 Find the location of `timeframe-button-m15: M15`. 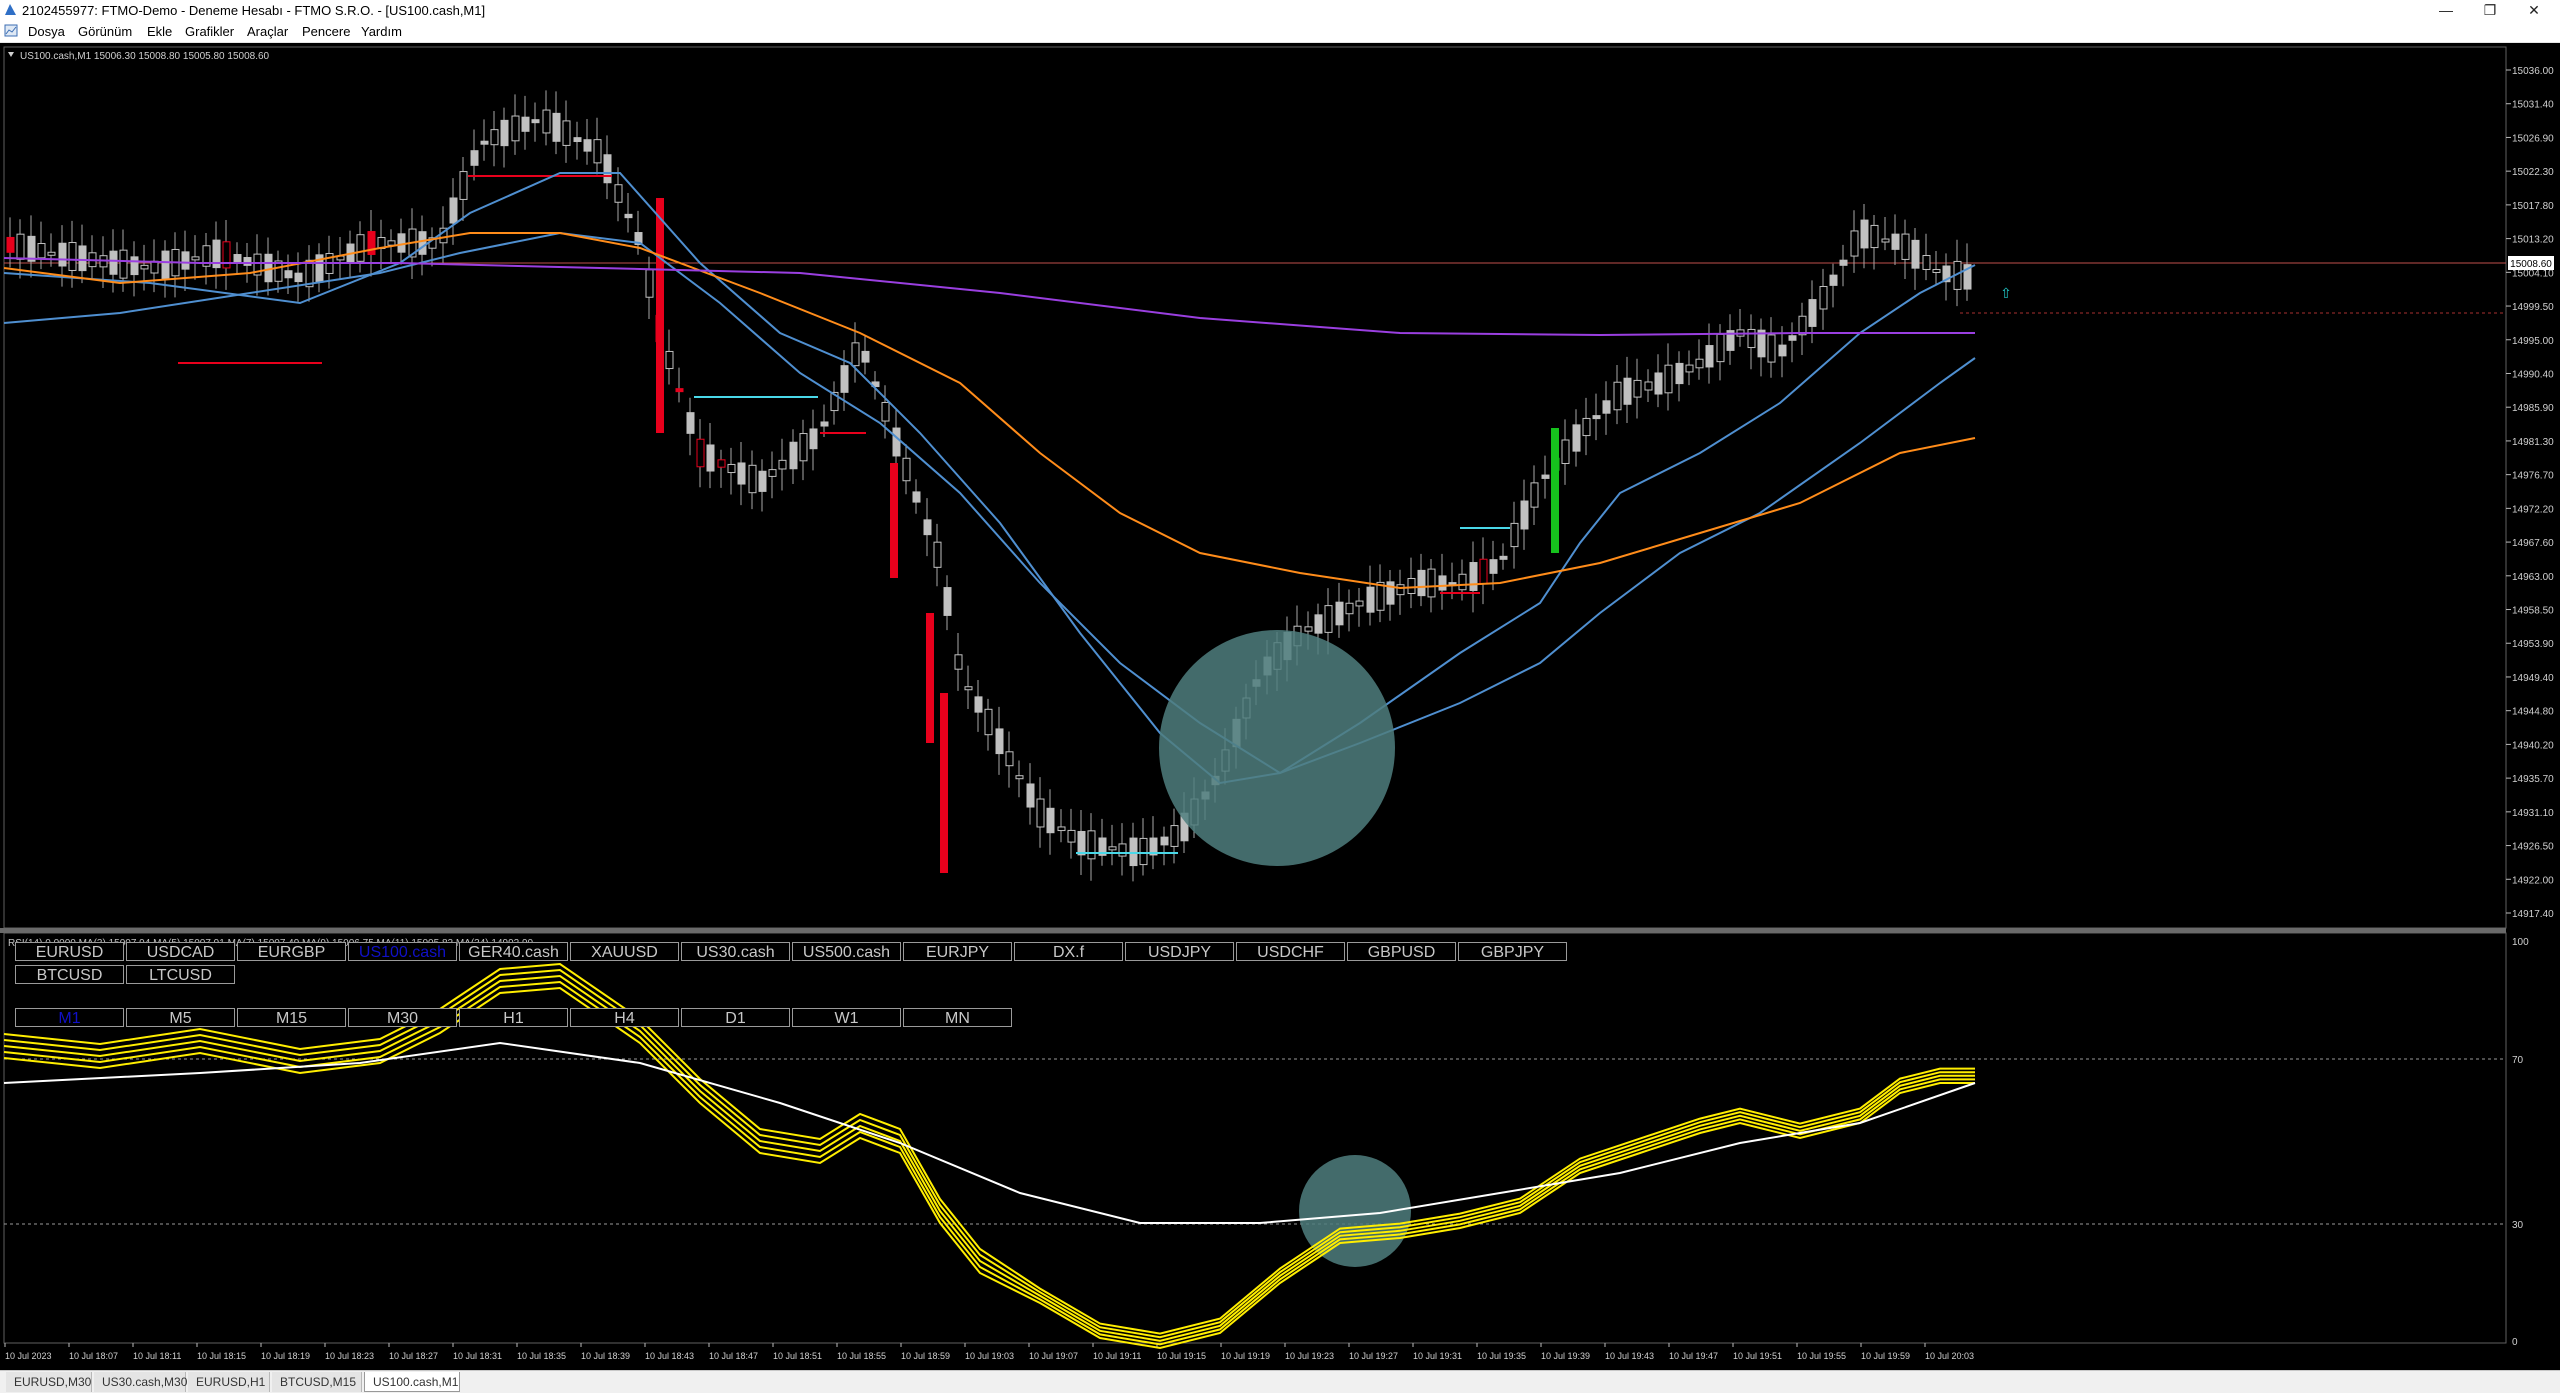

timeframe-button-m15: M15 is located at coordinates (291, 1017).